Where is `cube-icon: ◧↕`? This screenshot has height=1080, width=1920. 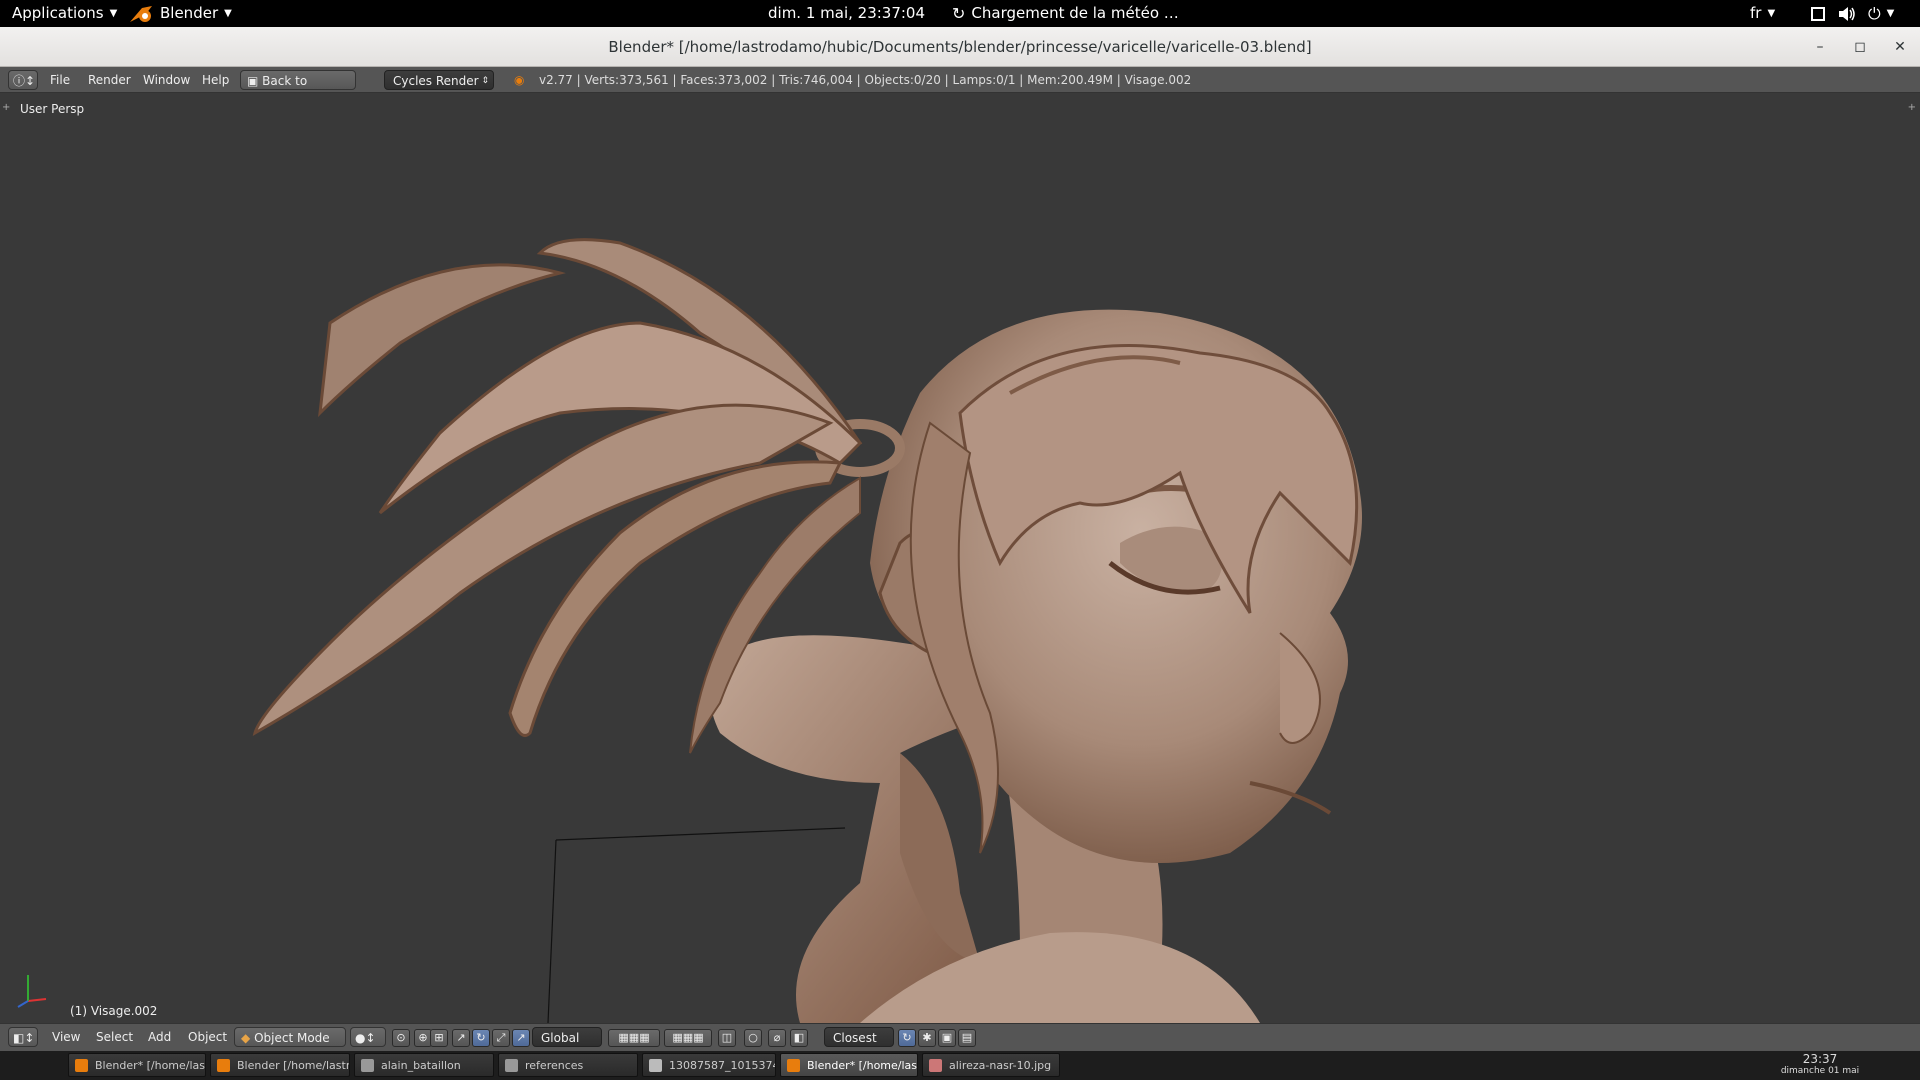
cube-icon: ◧↕ is located at coordinates (24, 1038).